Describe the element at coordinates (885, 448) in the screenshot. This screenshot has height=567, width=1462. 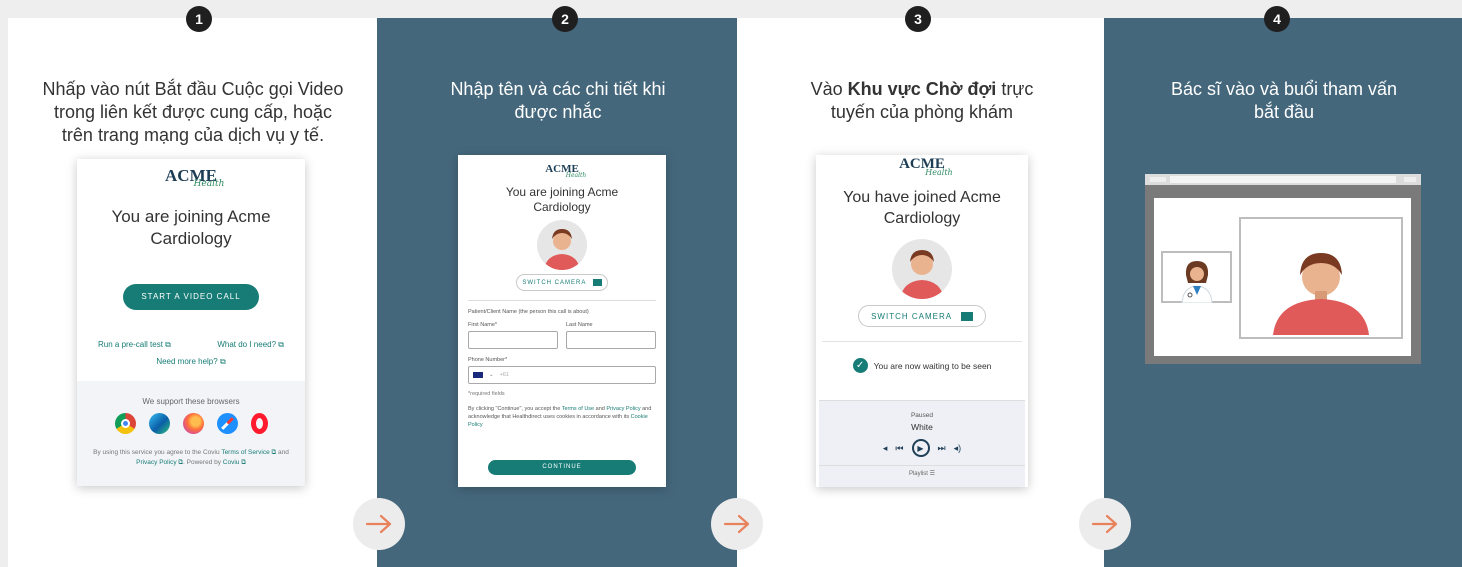
I see `volume-down-icon: ◂` at that location.